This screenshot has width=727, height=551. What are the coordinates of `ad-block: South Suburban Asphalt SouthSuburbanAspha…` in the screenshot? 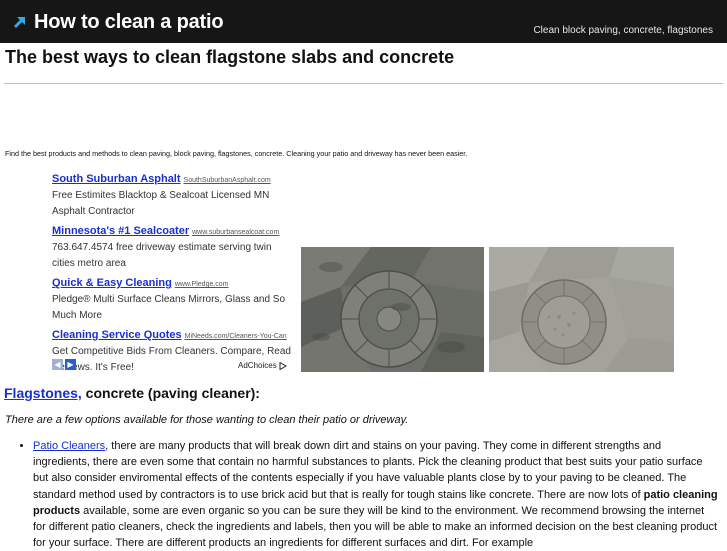 It's located at (172, 274).